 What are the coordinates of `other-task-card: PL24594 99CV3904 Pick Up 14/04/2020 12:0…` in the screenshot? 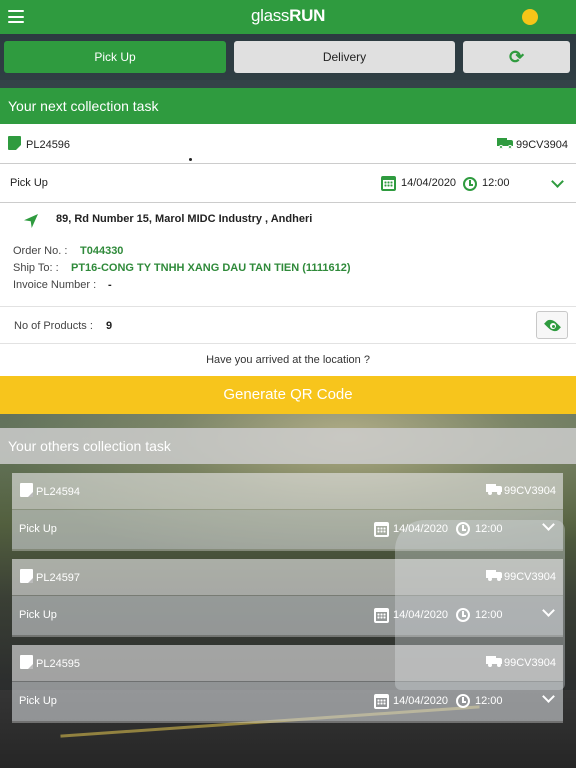 It's located at (287, 512).